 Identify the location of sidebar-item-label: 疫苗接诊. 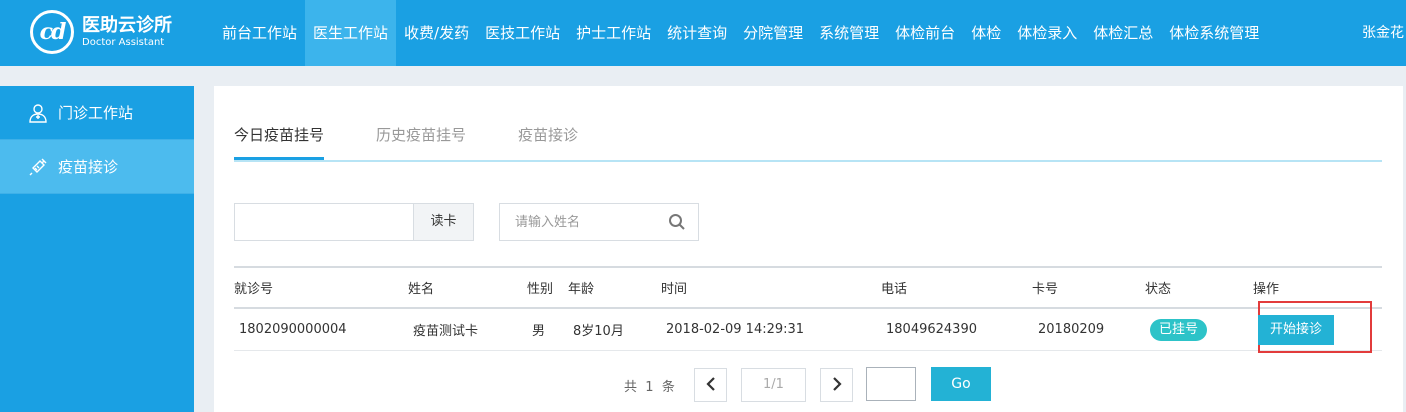
(88, 167).